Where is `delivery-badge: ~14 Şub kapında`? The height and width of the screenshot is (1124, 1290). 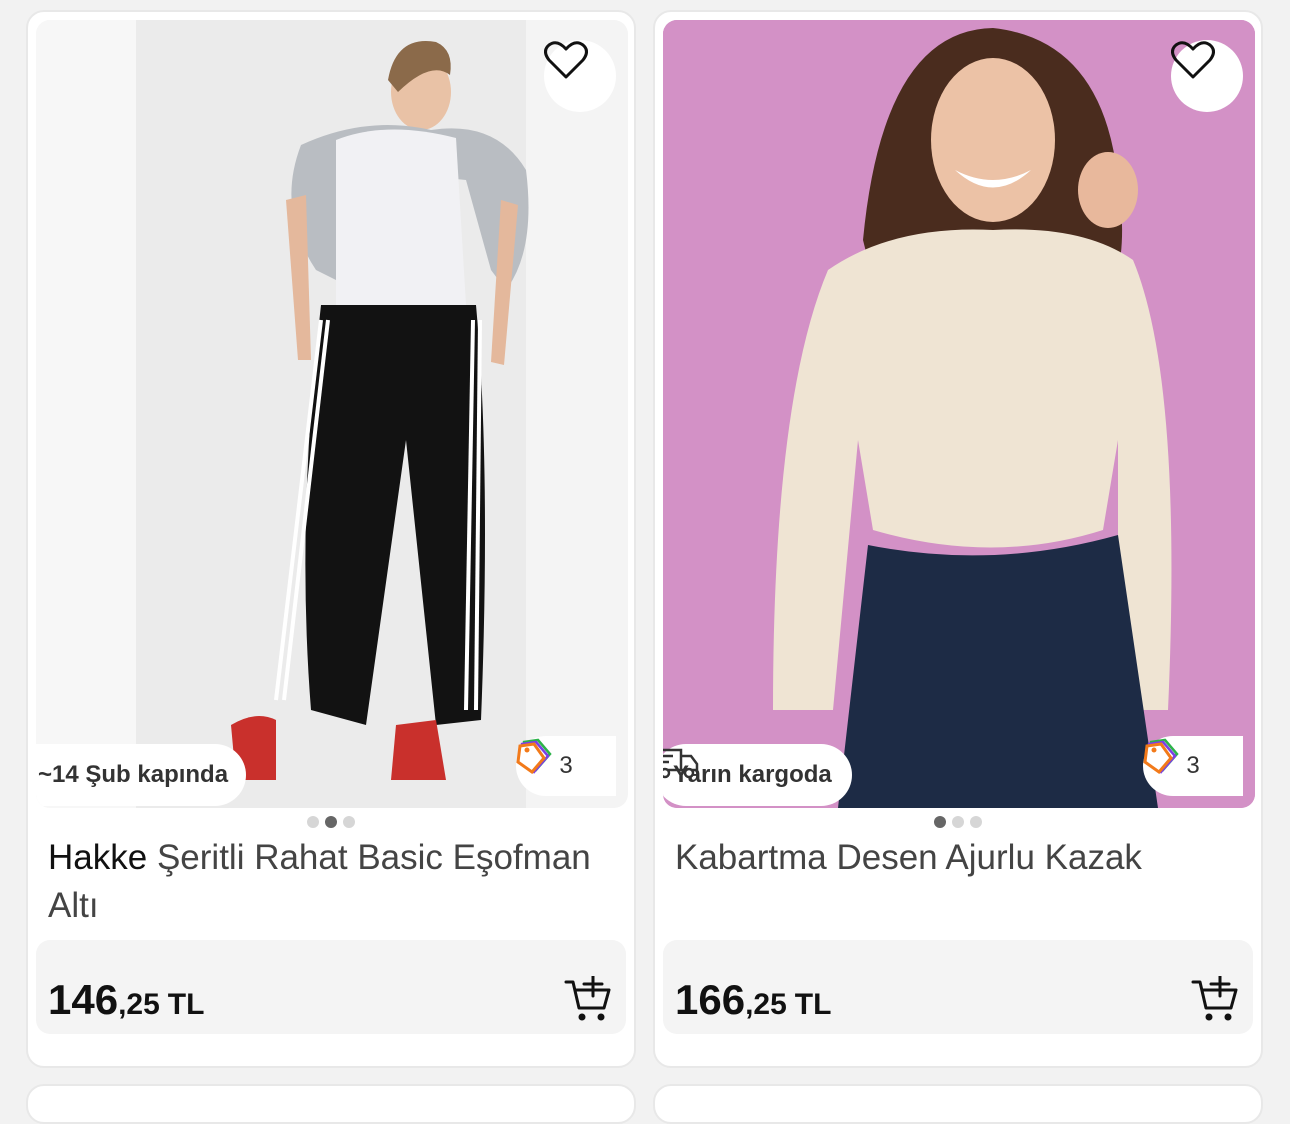
delivery-badge: ~14 Şub kapında is located at coordinates (141, 775).